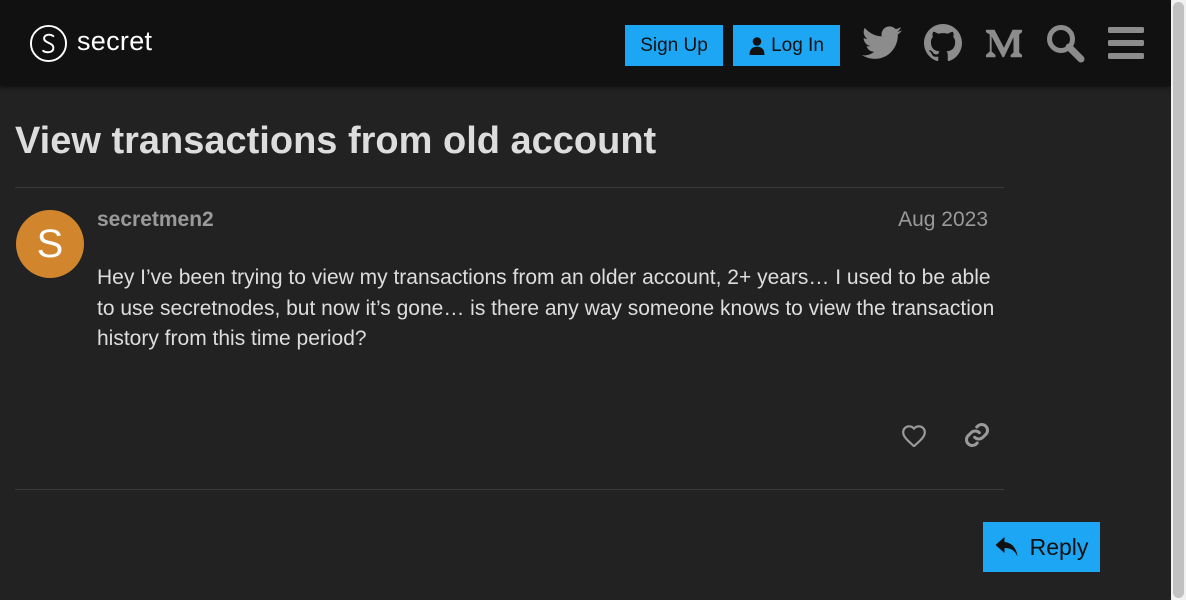  I want to click on sign-up-button: Sign Up, so click(674, 45).